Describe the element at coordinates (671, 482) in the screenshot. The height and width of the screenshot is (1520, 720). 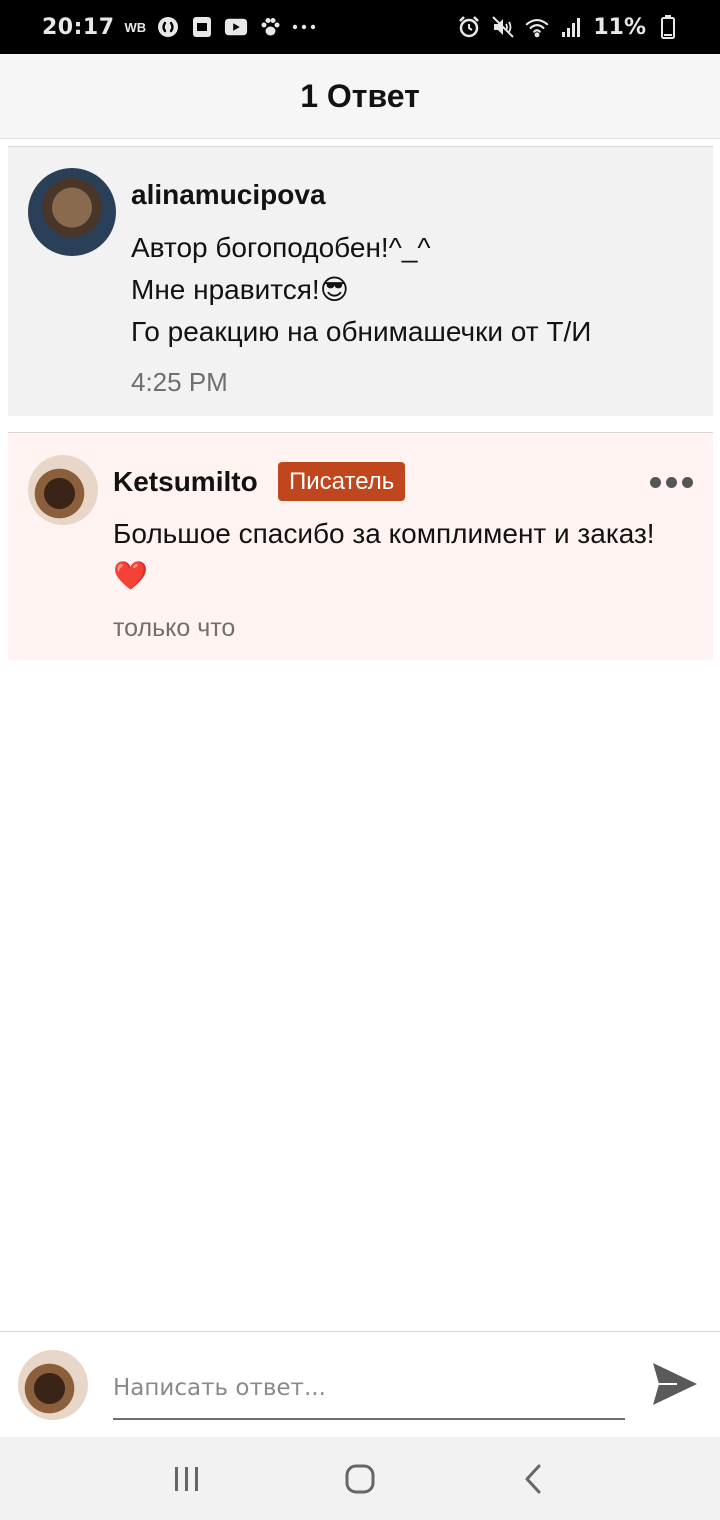
I see `more-options-icon` at that location.